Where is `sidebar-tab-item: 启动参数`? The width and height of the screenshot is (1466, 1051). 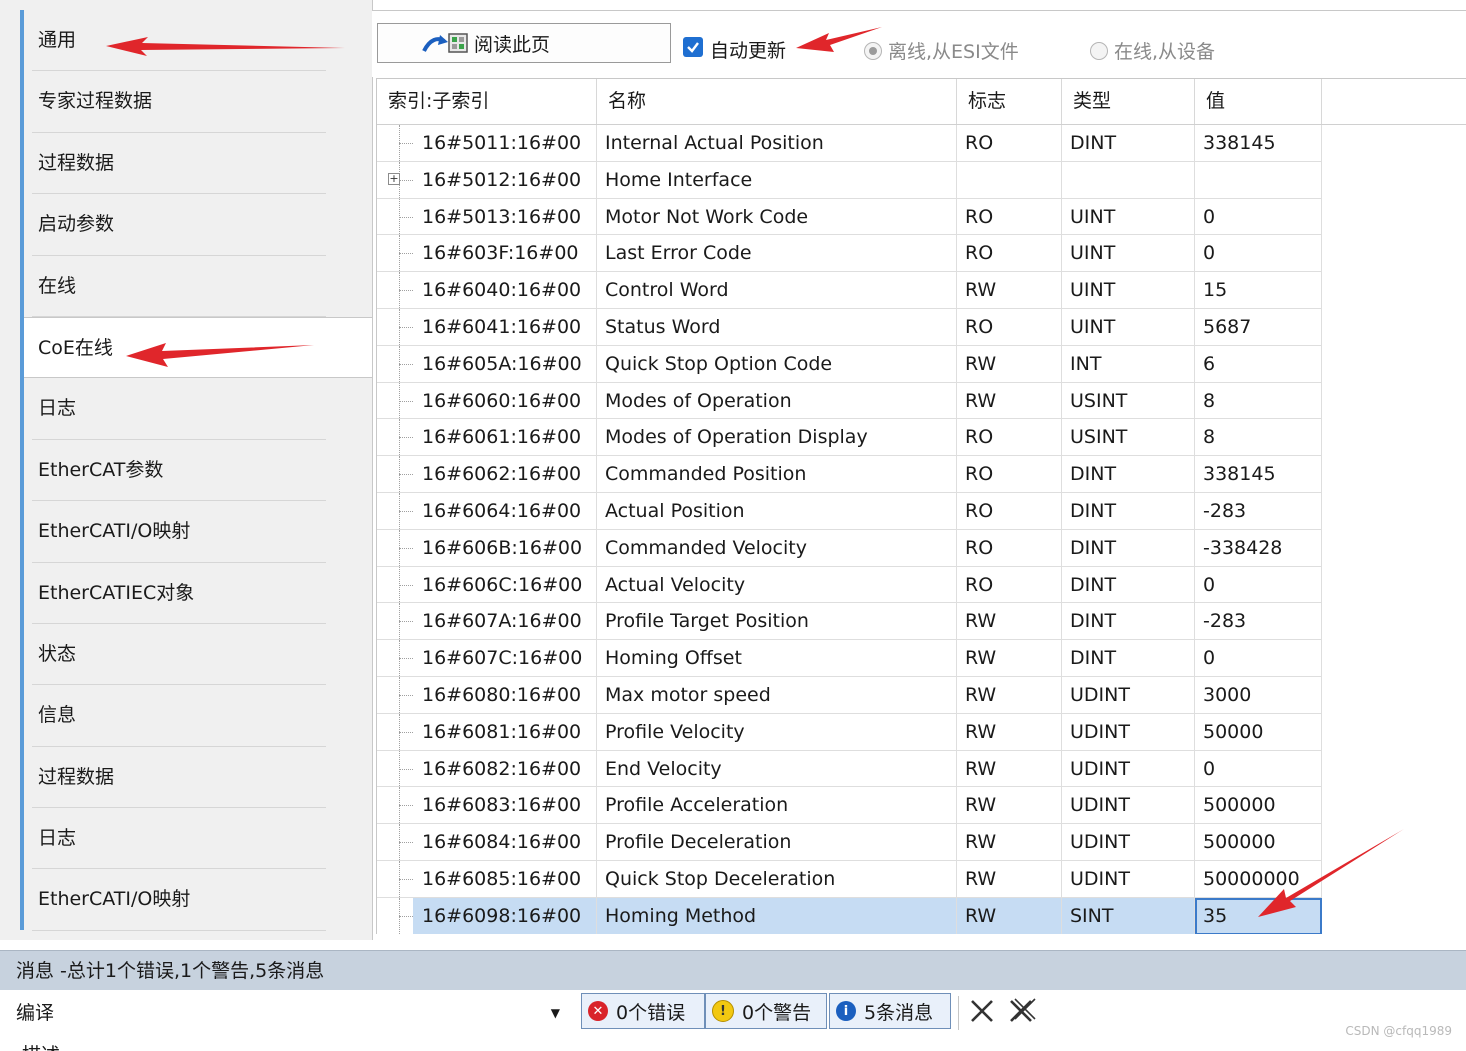 sidebar-tab-item: 启动参数 is located at coordinates (198, 225).